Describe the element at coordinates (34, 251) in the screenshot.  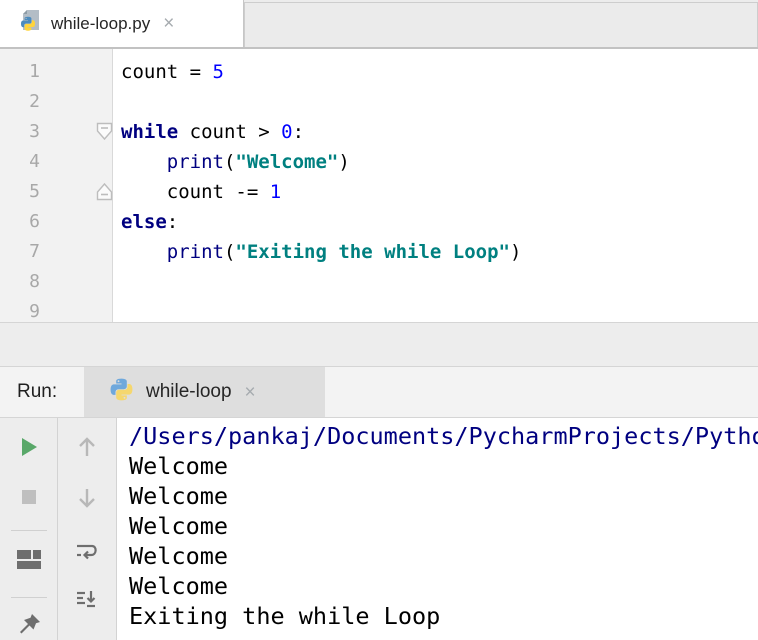
I see `line-number: 7` at that location.